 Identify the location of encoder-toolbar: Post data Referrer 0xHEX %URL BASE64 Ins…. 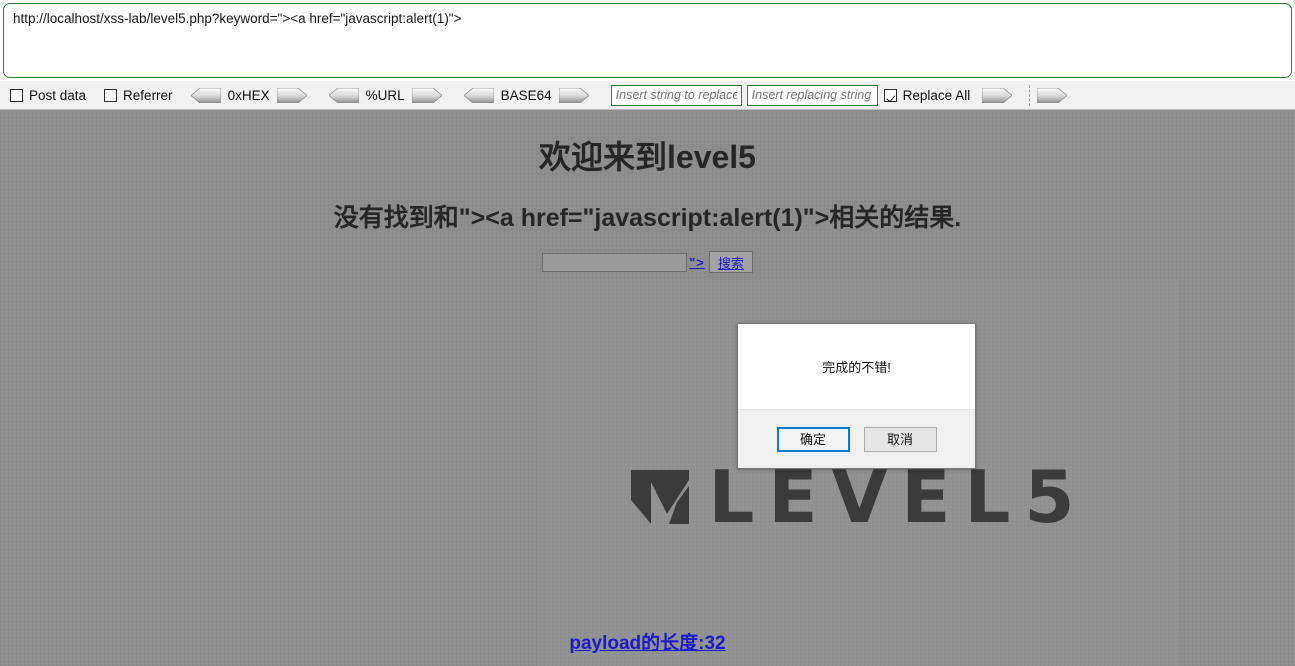
(647, 95).